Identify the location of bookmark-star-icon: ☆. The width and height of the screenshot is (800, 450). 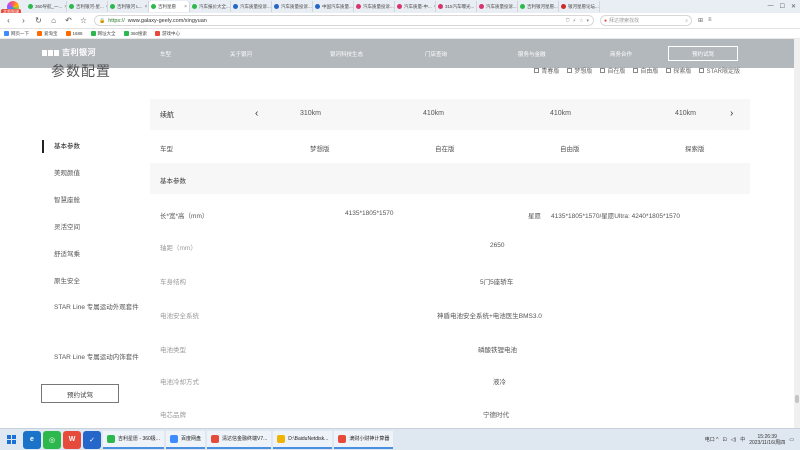
(581, 21).